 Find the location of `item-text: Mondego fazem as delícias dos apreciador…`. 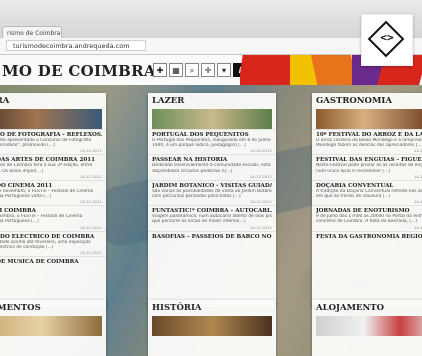

item-text: Mondego fazem as delícias dos apreciador… is located at coordinates (369, 146).